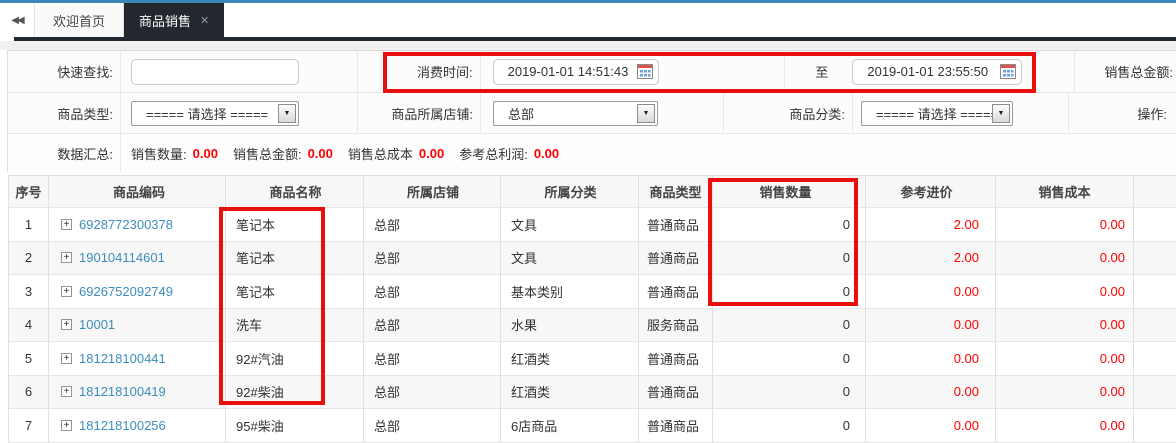 The height and width of the screenshot is (443, 1176). I want to click on table-row: 6 +181218100419 92#柴油 总部 红酒类 普通商品 0 0.00 0.00, so click(592, 392).